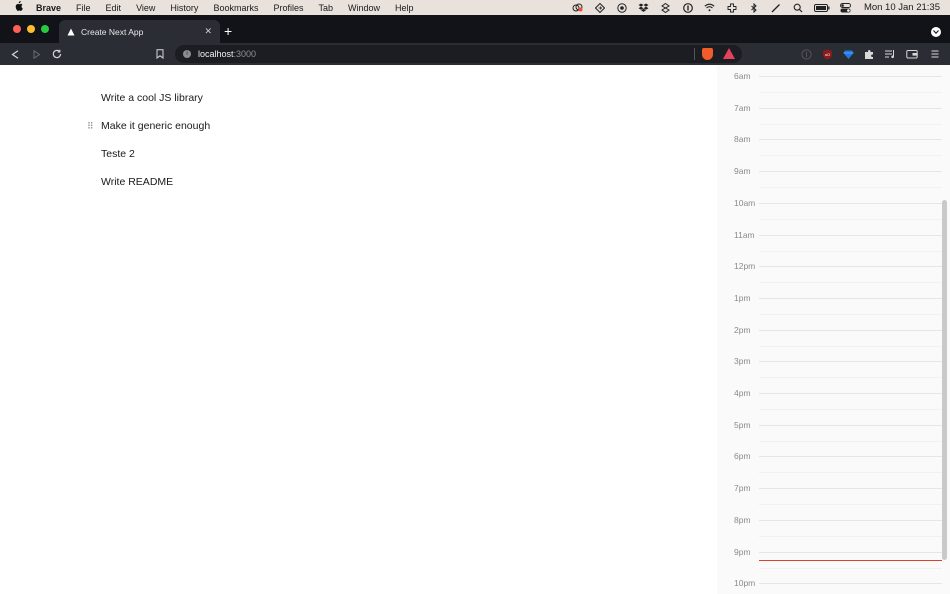  I want to click on menu-view: View, so click(145, 8).